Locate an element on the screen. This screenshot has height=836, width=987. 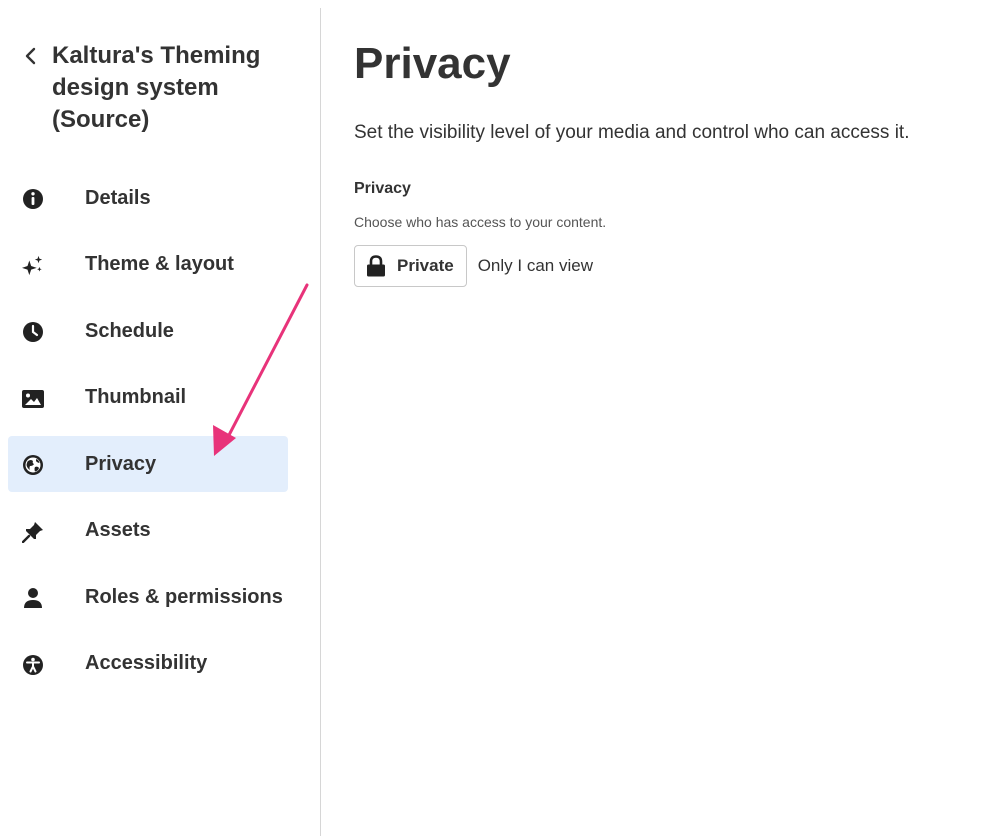
sidebar-item-theme-layout: Theme & layout is located at coordinates (148, 265).